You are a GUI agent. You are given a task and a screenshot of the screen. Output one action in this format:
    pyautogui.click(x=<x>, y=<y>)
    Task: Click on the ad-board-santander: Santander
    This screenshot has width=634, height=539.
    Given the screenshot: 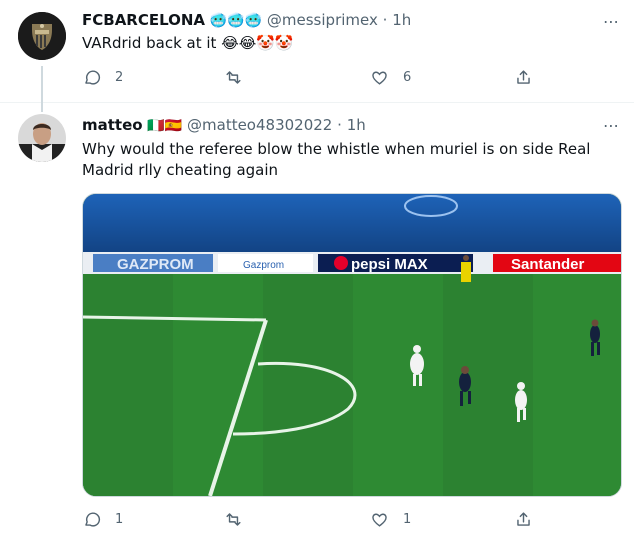 What is the action you would take?
    pyautogui.click(x=548, y=264)
    